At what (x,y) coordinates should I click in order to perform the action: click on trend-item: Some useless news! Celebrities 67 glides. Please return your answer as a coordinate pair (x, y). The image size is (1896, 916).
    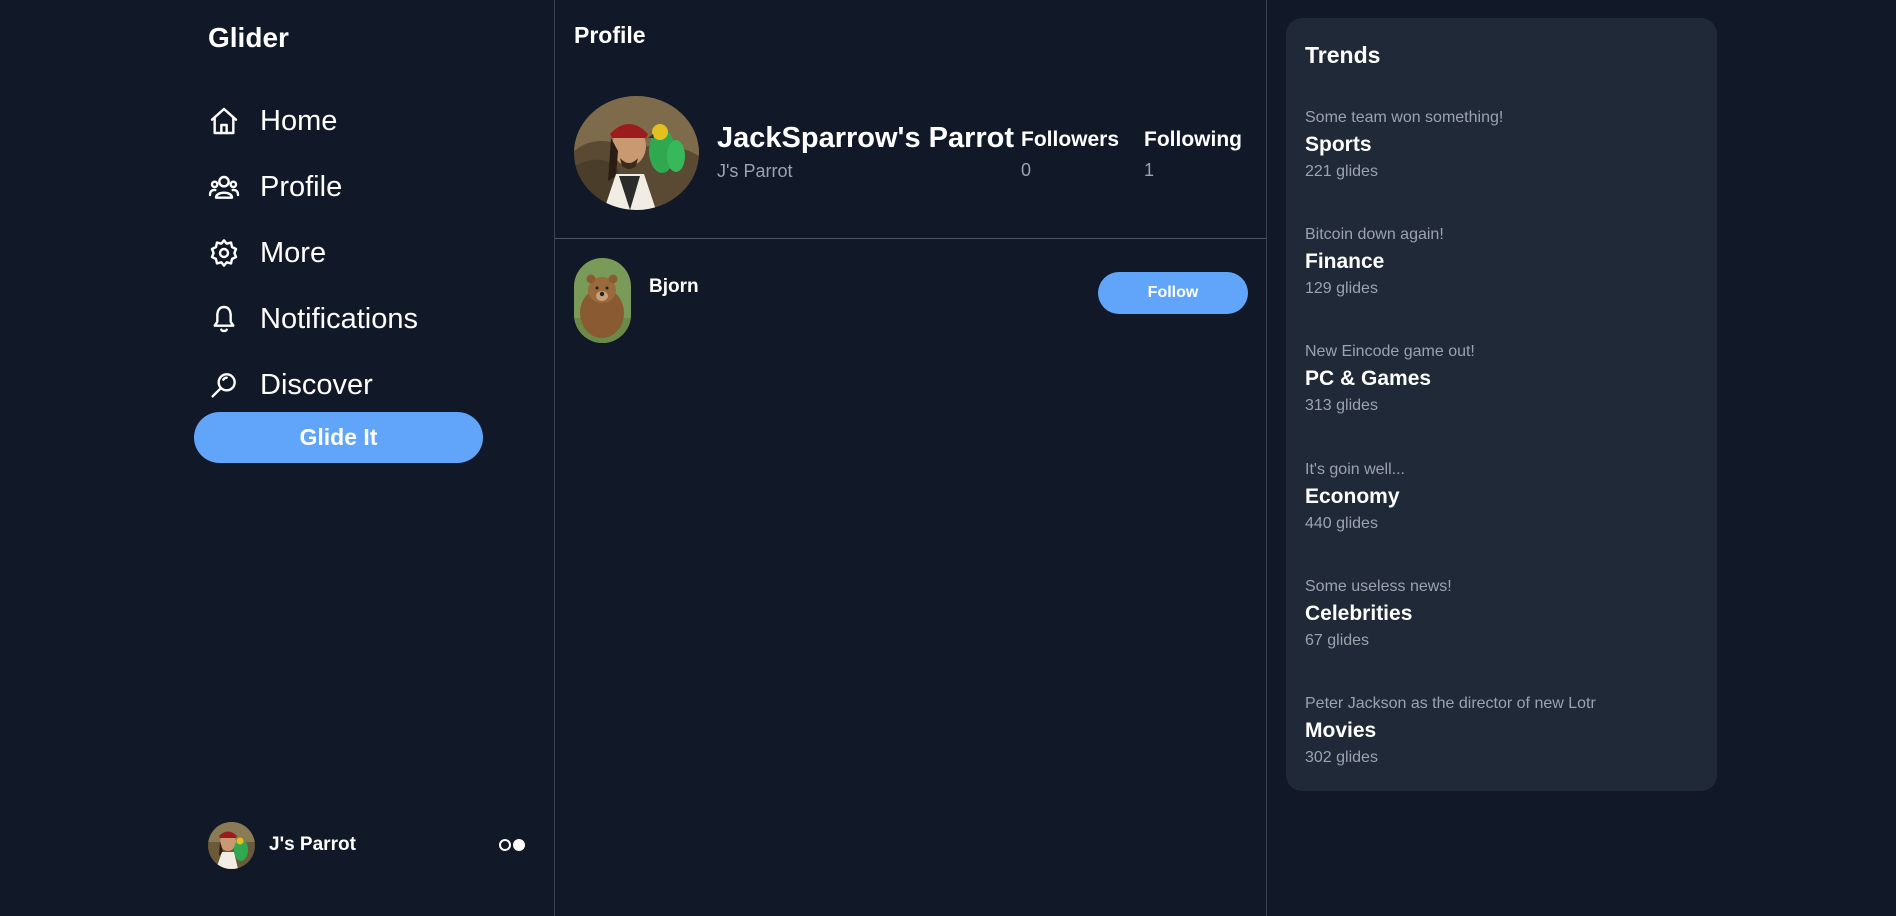
    Looking at the image, I should click on (1378, 614).